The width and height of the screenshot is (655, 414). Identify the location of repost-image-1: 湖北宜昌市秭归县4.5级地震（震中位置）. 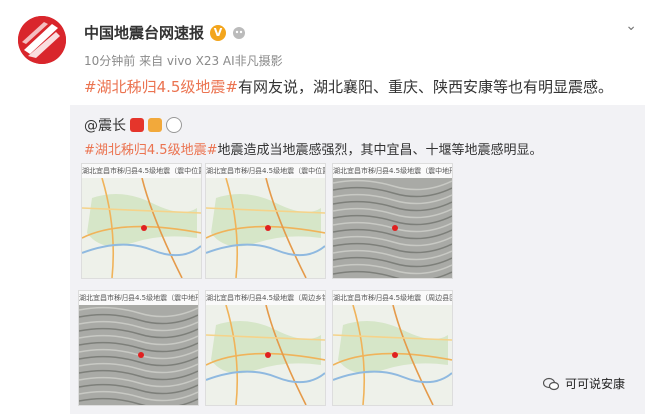
(141, 221).